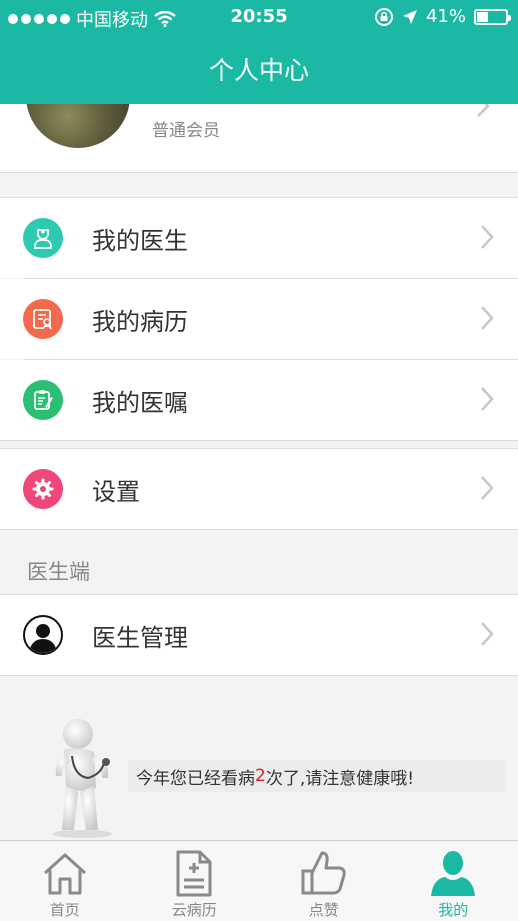 This screenshot has height=921, width=518. Describe the element at coordinates (58, 571) in the screenshot. I see `section-title-doctor: 医生端` at that location.